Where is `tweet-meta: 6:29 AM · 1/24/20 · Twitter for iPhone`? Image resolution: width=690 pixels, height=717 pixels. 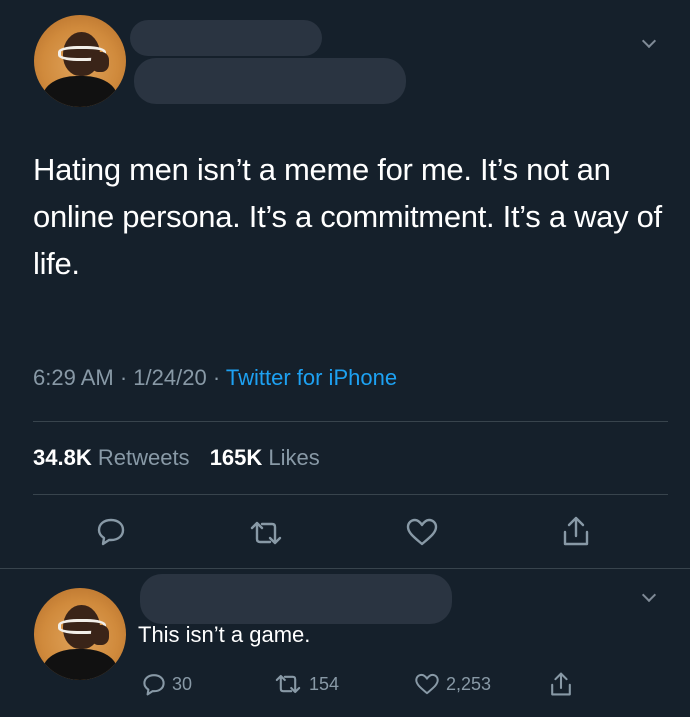 tweet-meta: 6:29 AM · 1/24/20 · Twitter for iPhone is located at coordinates (215, 378).